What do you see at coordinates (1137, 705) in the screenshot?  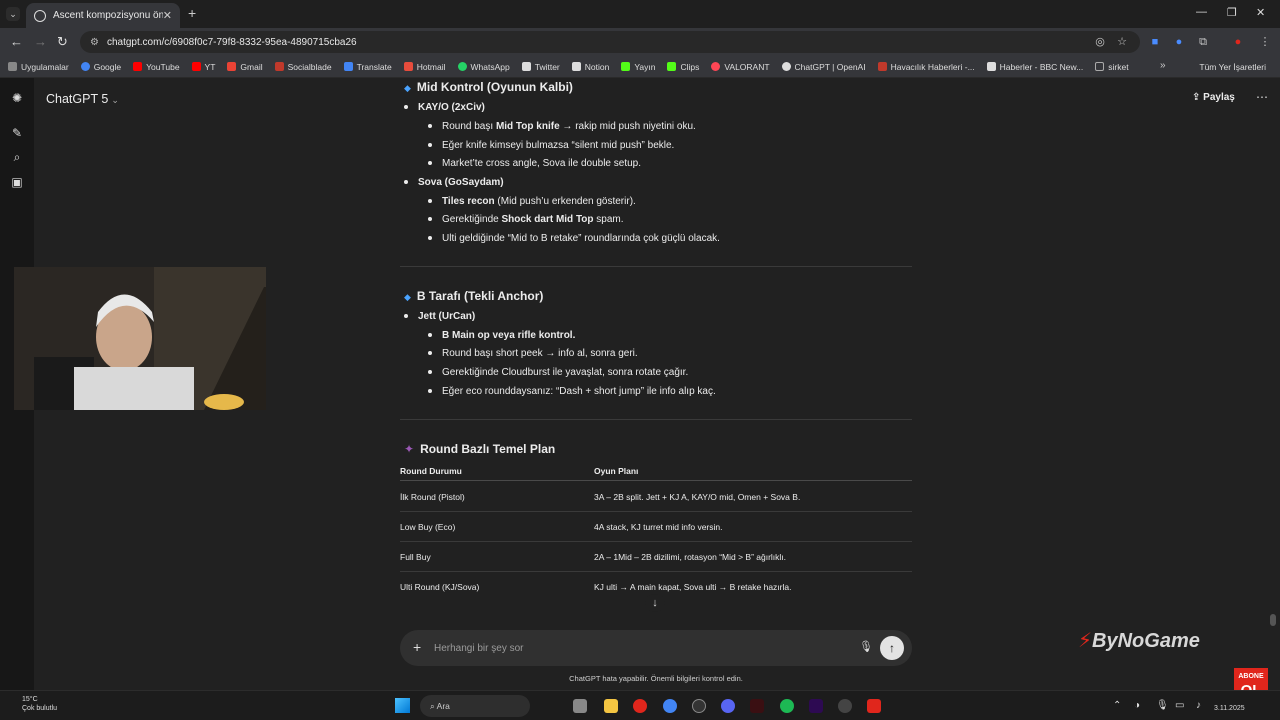 I see `tray-app-icon: ◑` at bounding box center [1137, 705].